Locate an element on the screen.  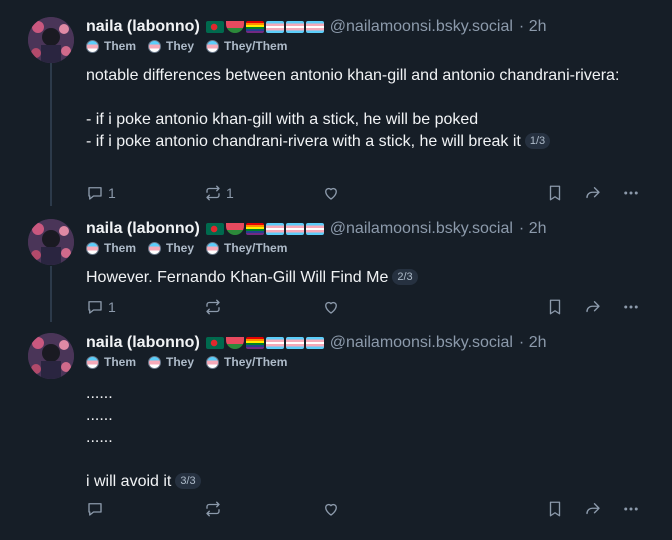
repost-count: 1 is located at coordinates (230, 193).